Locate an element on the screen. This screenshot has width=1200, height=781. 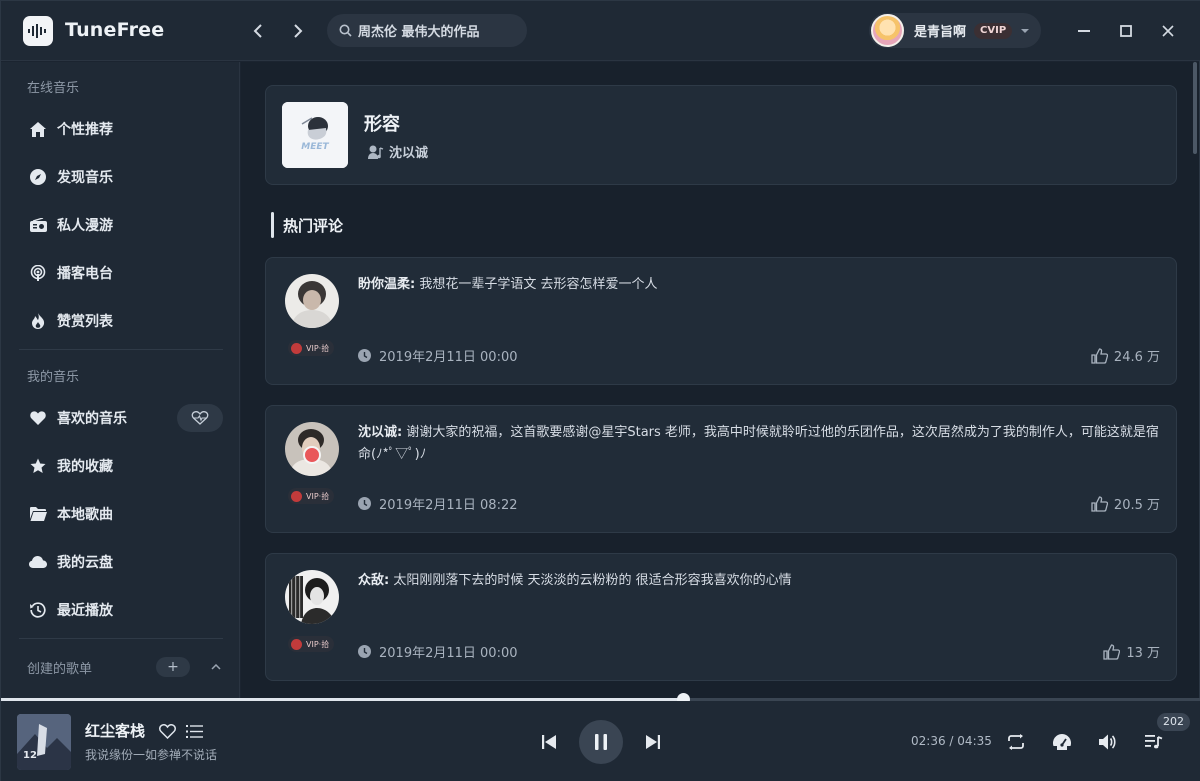
comment-username: 众敌: is located at coordinates (373, 580).